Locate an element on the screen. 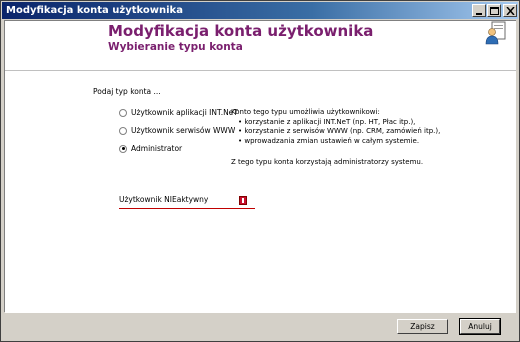  radio-www-user: Użytkownik serwisów WWW is located at coordinates (177, 130).